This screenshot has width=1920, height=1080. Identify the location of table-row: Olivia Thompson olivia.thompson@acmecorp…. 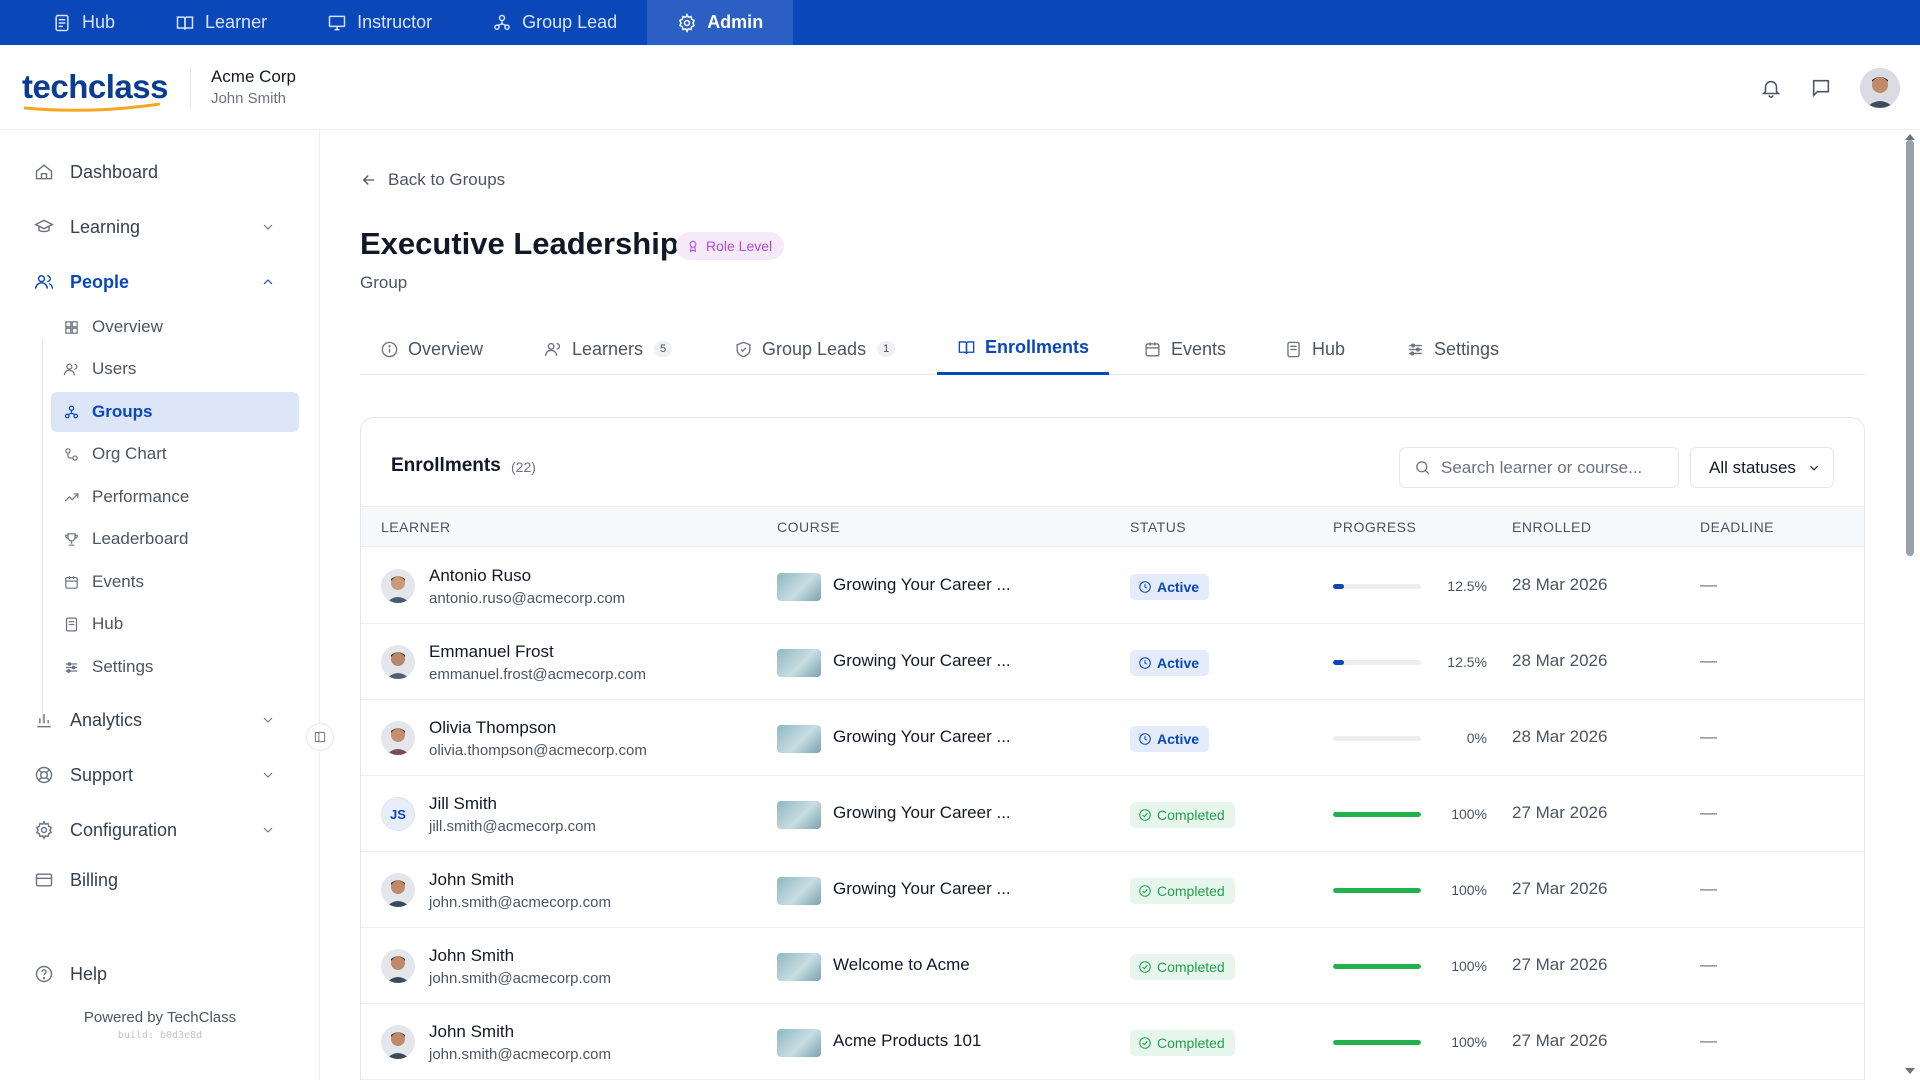
(1112, 738).